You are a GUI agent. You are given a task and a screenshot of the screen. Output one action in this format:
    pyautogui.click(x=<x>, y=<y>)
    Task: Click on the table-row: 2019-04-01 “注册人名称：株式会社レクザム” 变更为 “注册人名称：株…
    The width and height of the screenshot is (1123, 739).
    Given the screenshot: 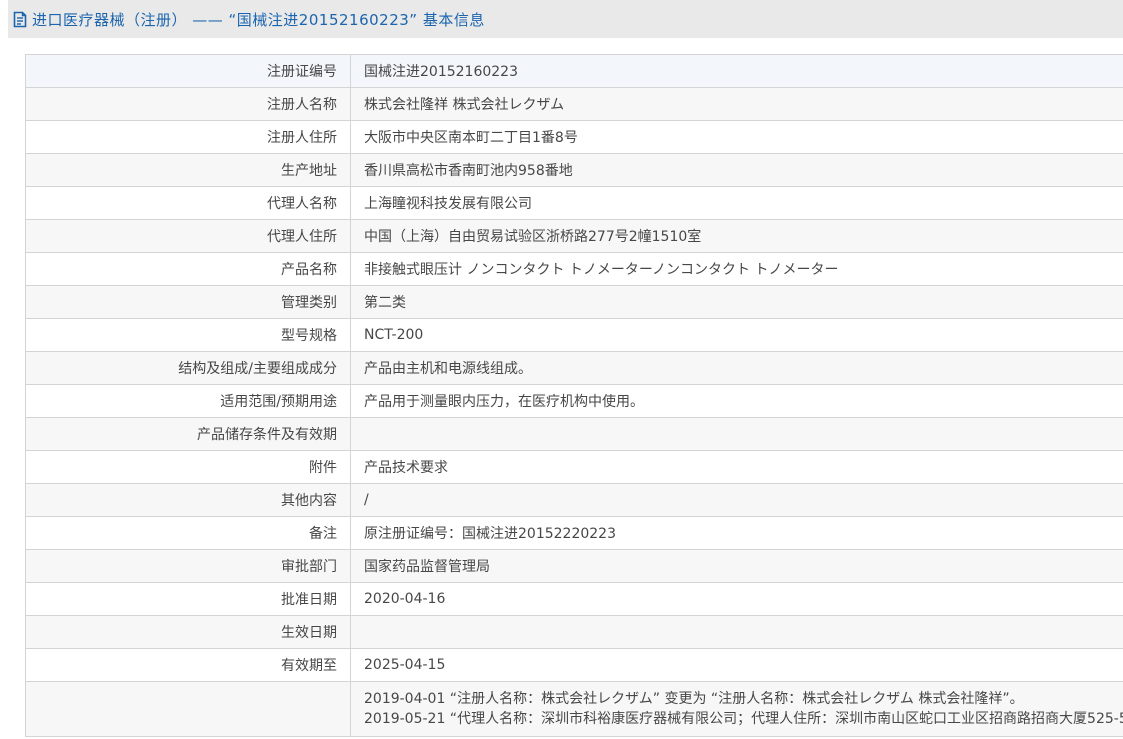 What is the action you would take?
    pyautogui.click(x=574, y=709)
    